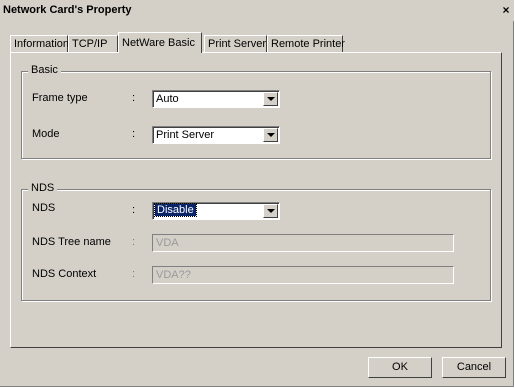 The width and height of the screenshot is (515, 388). Describe the element at coordinates (400, 367) in the screenshot. I see `ok-button: OK` at that location.